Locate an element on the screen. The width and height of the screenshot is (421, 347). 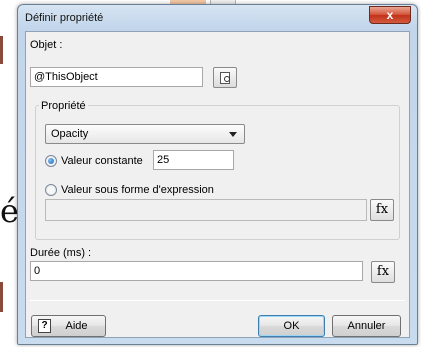
objet-input: @ThisObject is located at coordinates (116, 77).